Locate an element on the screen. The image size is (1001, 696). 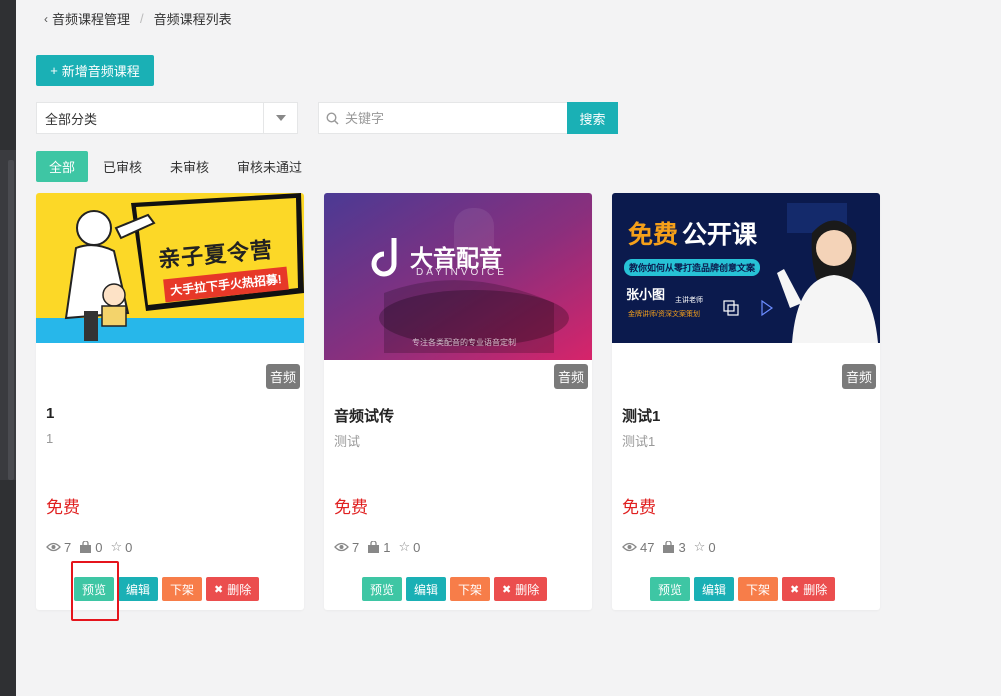
left-sidebar-edge is located at coordinates (8, 348).